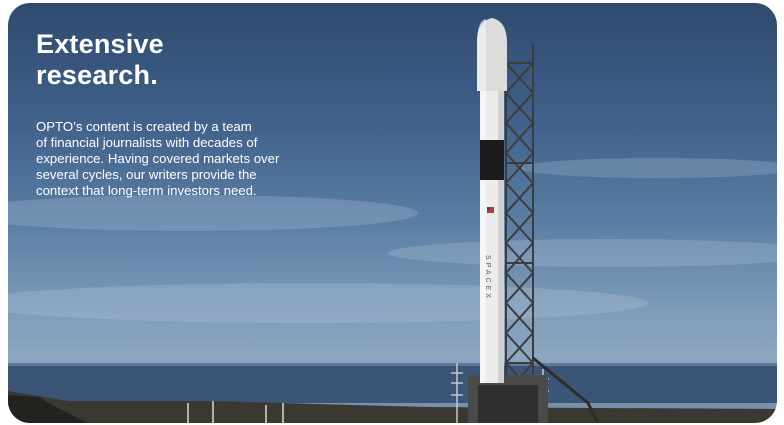 The height and width of the screenshot is (425, 784). I want to click on hero-title-line-2: research., so click(97, 75).